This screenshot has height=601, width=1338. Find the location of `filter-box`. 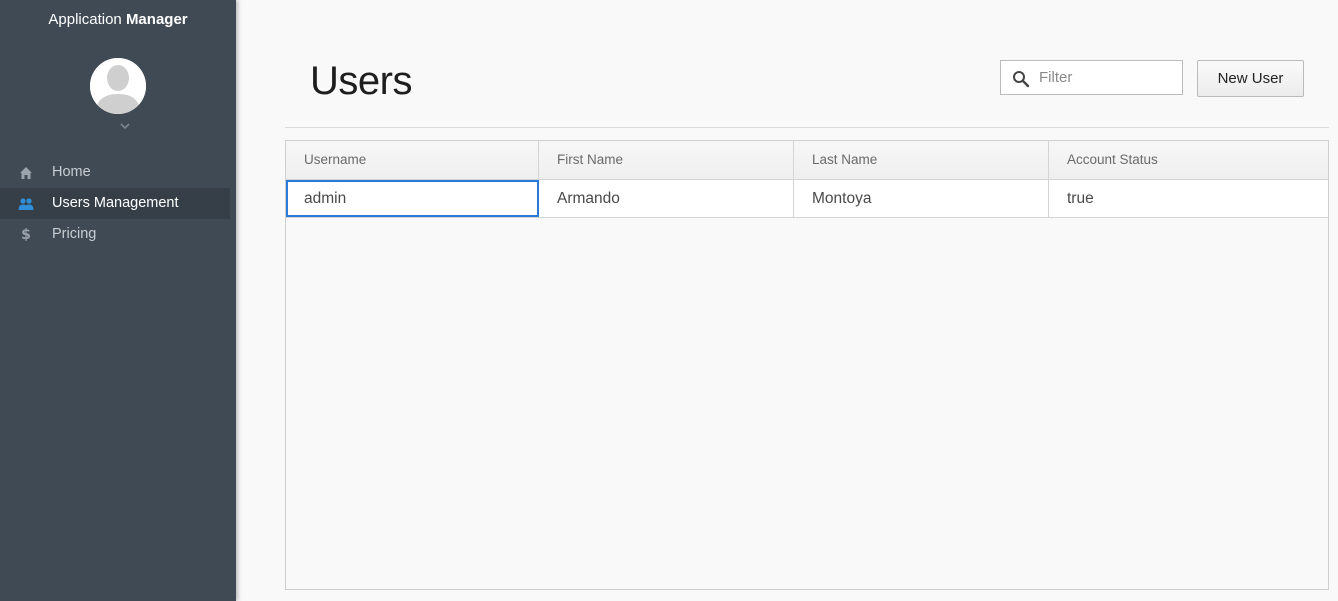

filter-box is located at coordinates (1091, 77).